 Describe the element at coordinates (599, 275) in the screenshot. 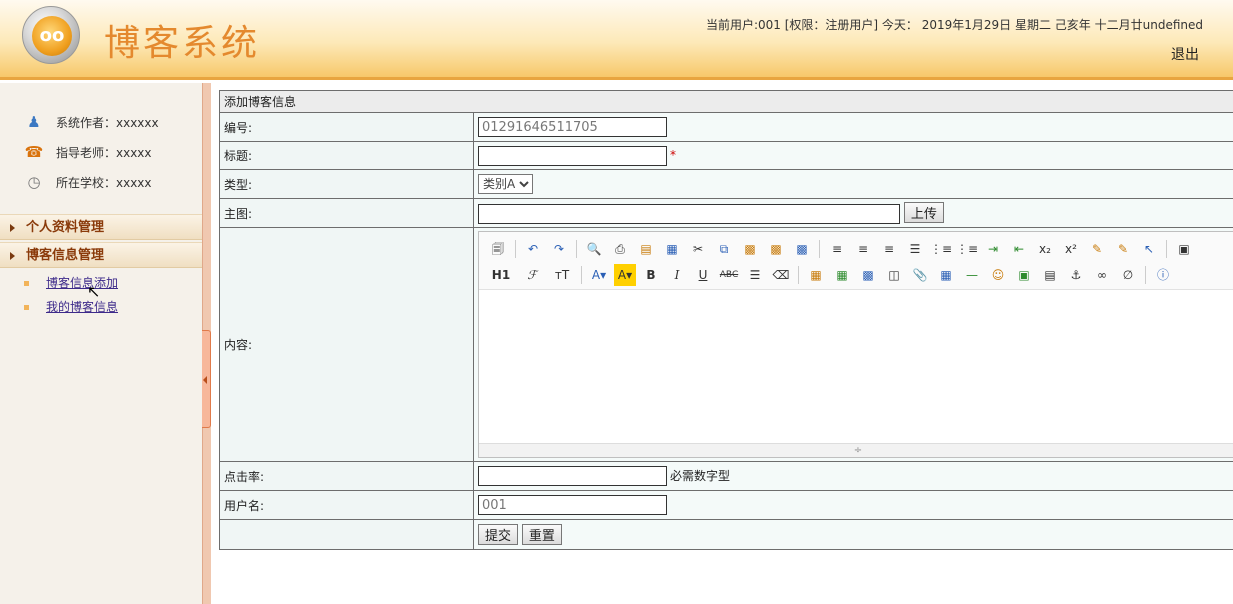

I see `font-color-icon: A▾` at that location.